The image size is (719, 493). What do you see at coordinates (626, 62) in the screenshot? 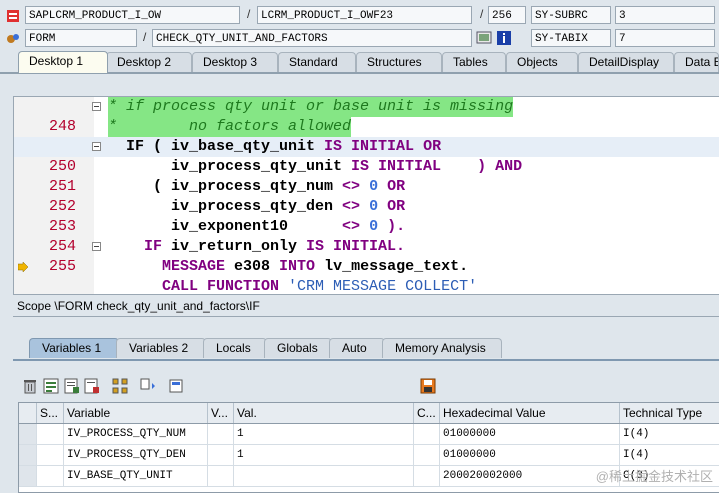
I see `tab-detail-display: DetailDisplay` at bounding box center [626, 62].